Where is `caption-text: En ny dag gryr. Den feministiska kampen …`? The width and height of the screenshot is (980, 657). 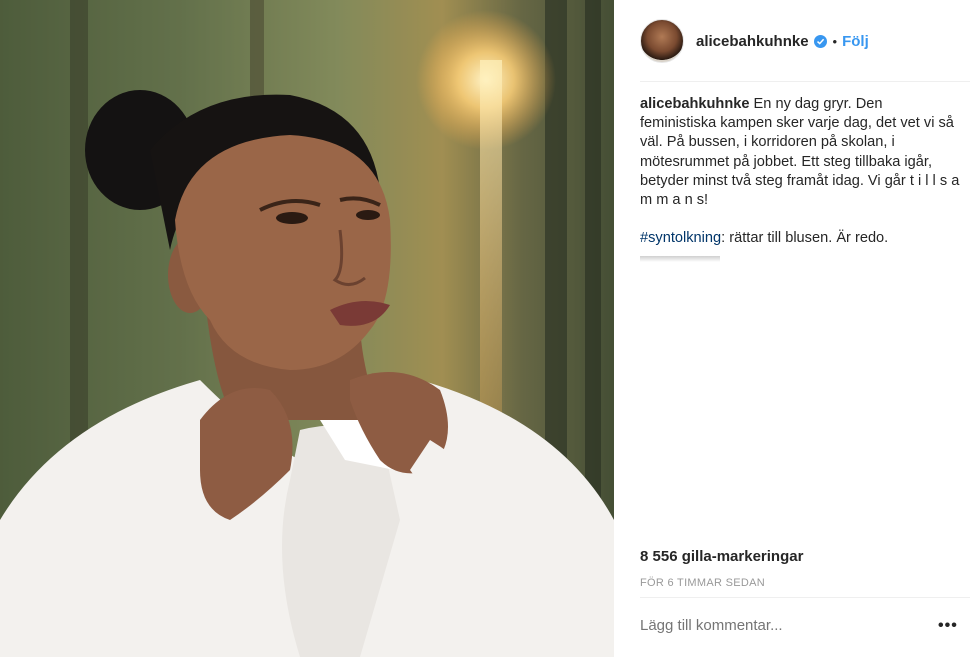 caption-text: En ny dag gryr. Den feministiska kampen … is located at coordinates (800, 152).